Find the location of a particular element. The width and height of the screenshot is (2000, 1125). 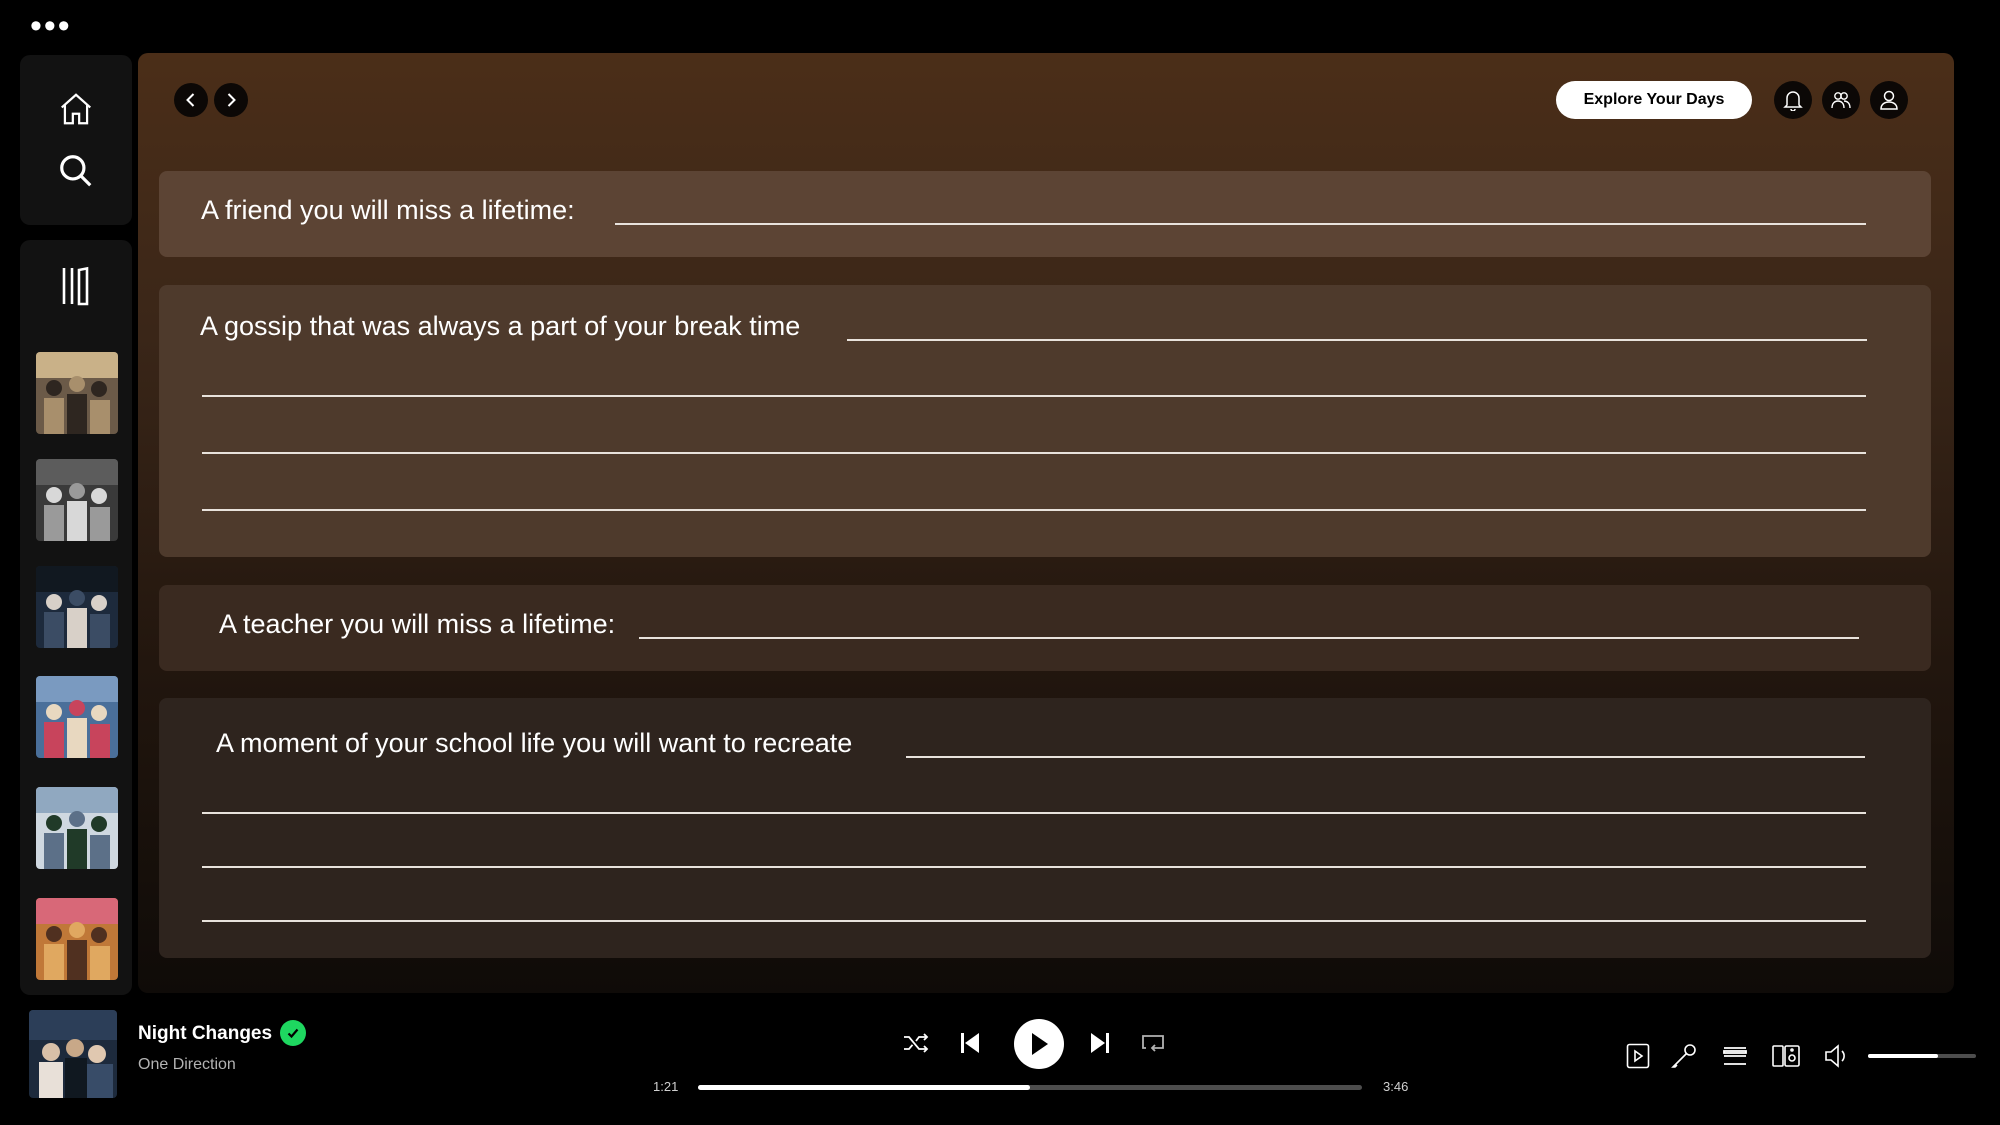

progress-bar is located at coordinates (1030, 1087).